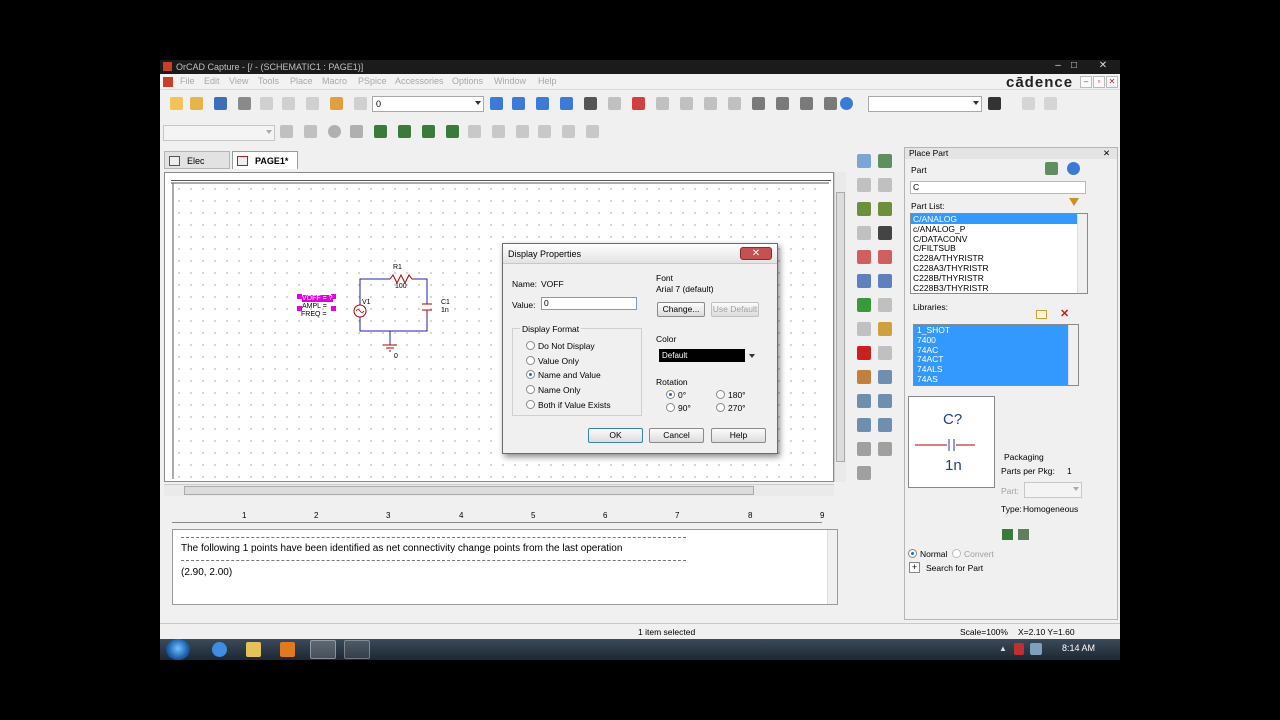 This screenshot has height=720, width=1280. What do you see at coordinates (885, 305) in the screenshot?
I see `ellipse-icon` at bounding box center [885, 305].